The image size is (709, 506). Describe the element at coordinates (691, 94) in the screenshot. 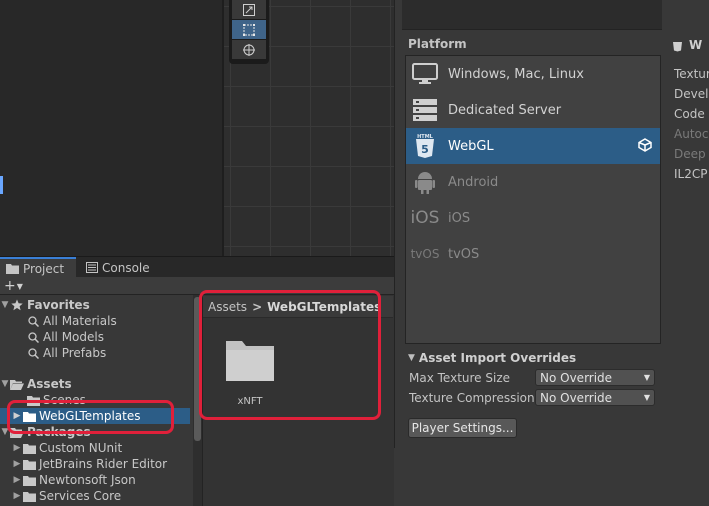

I see `setting-label: Develo` at that location.